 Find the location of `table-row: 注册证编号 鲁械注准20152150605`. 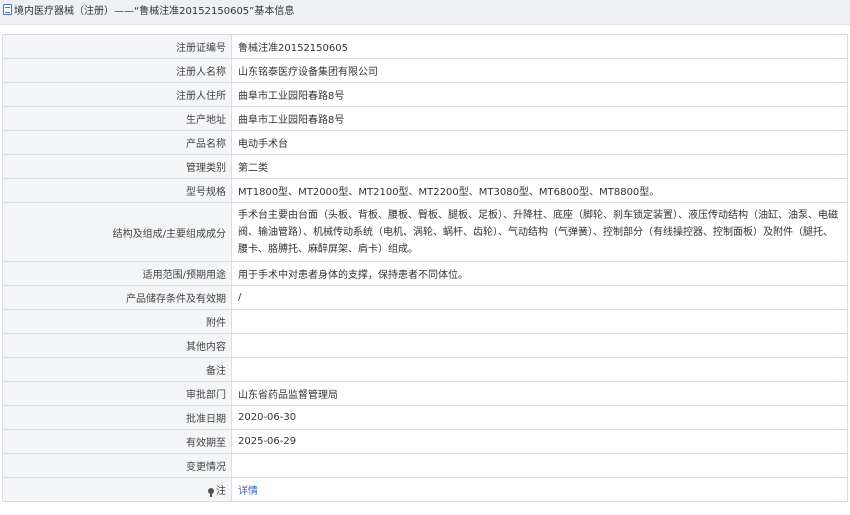

table-row: 注册证编号 鲁械注准20152150605 is located at coordinates (425, 46).